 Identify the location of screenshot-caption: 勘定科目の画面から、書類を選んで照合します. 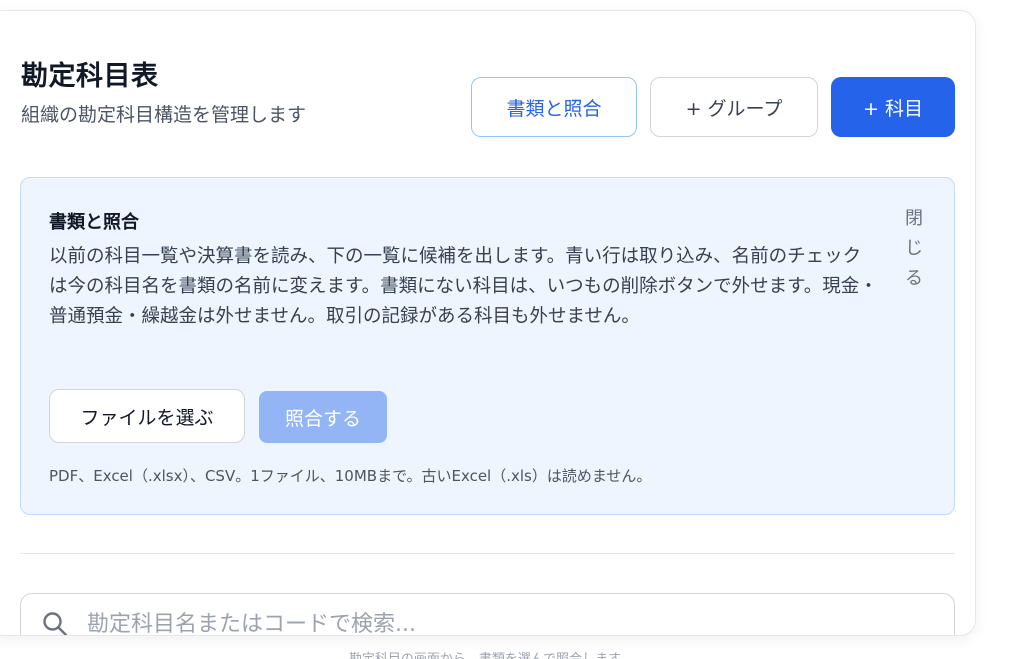
(485, 653).